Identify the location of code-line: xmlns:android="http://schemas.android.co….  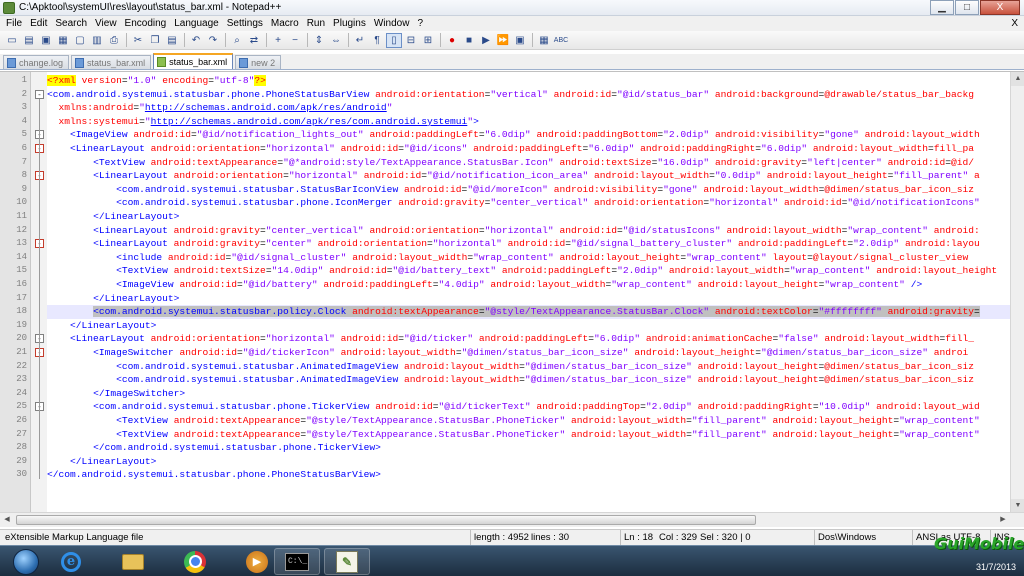
(533, 108).